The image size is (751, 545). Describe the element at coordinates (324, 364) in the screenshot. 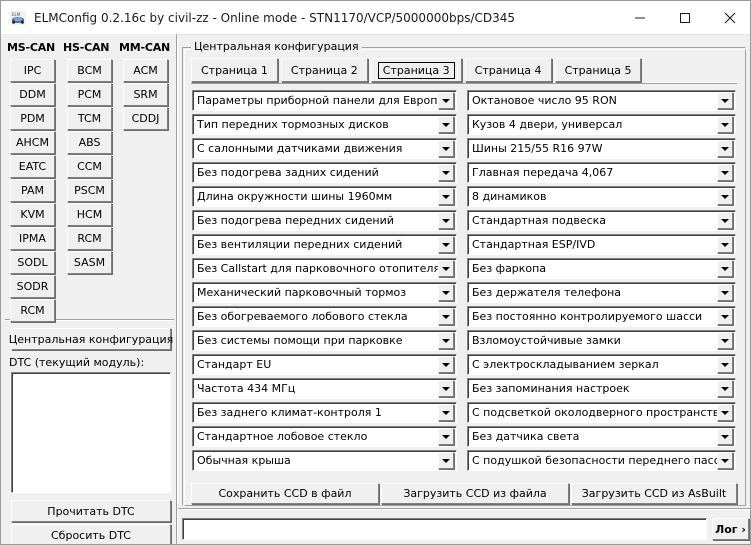

I see `combo-market-standard: Стандарт EU` at that location.